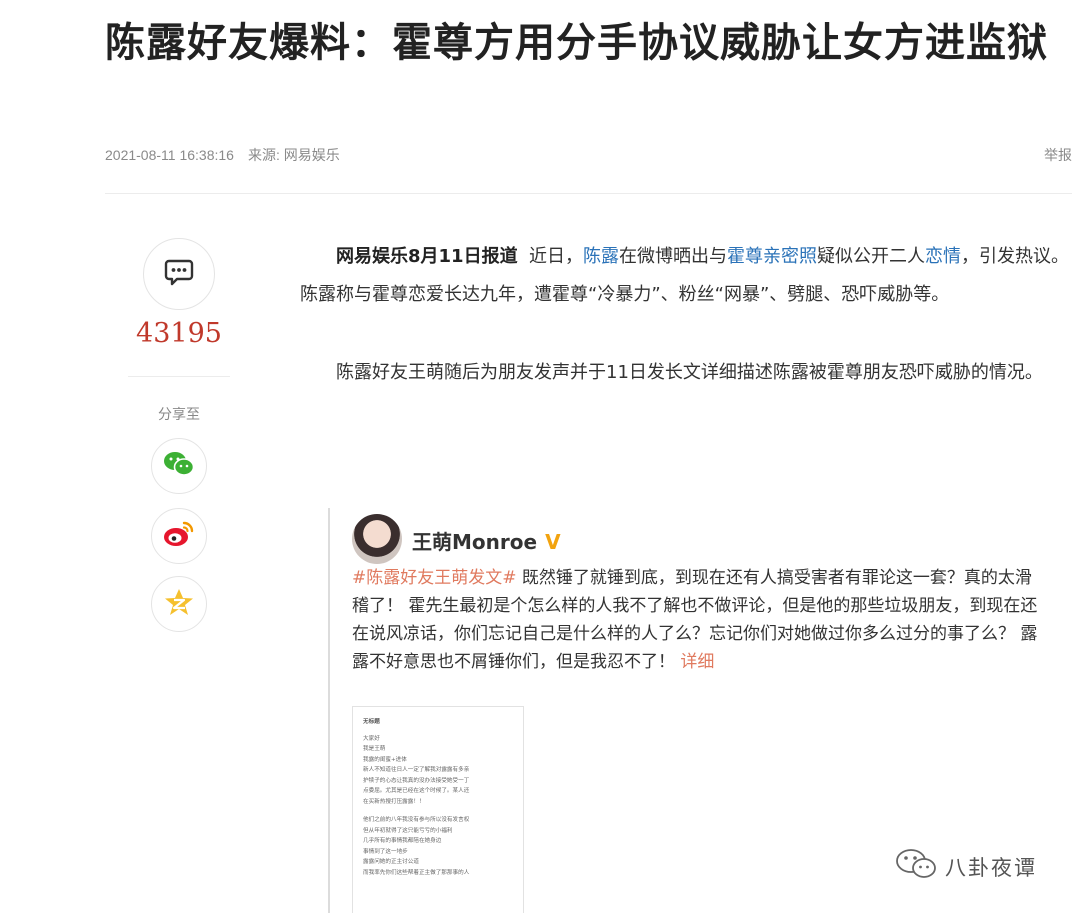  I want to click on share-weibo-button, so click(179, 536).